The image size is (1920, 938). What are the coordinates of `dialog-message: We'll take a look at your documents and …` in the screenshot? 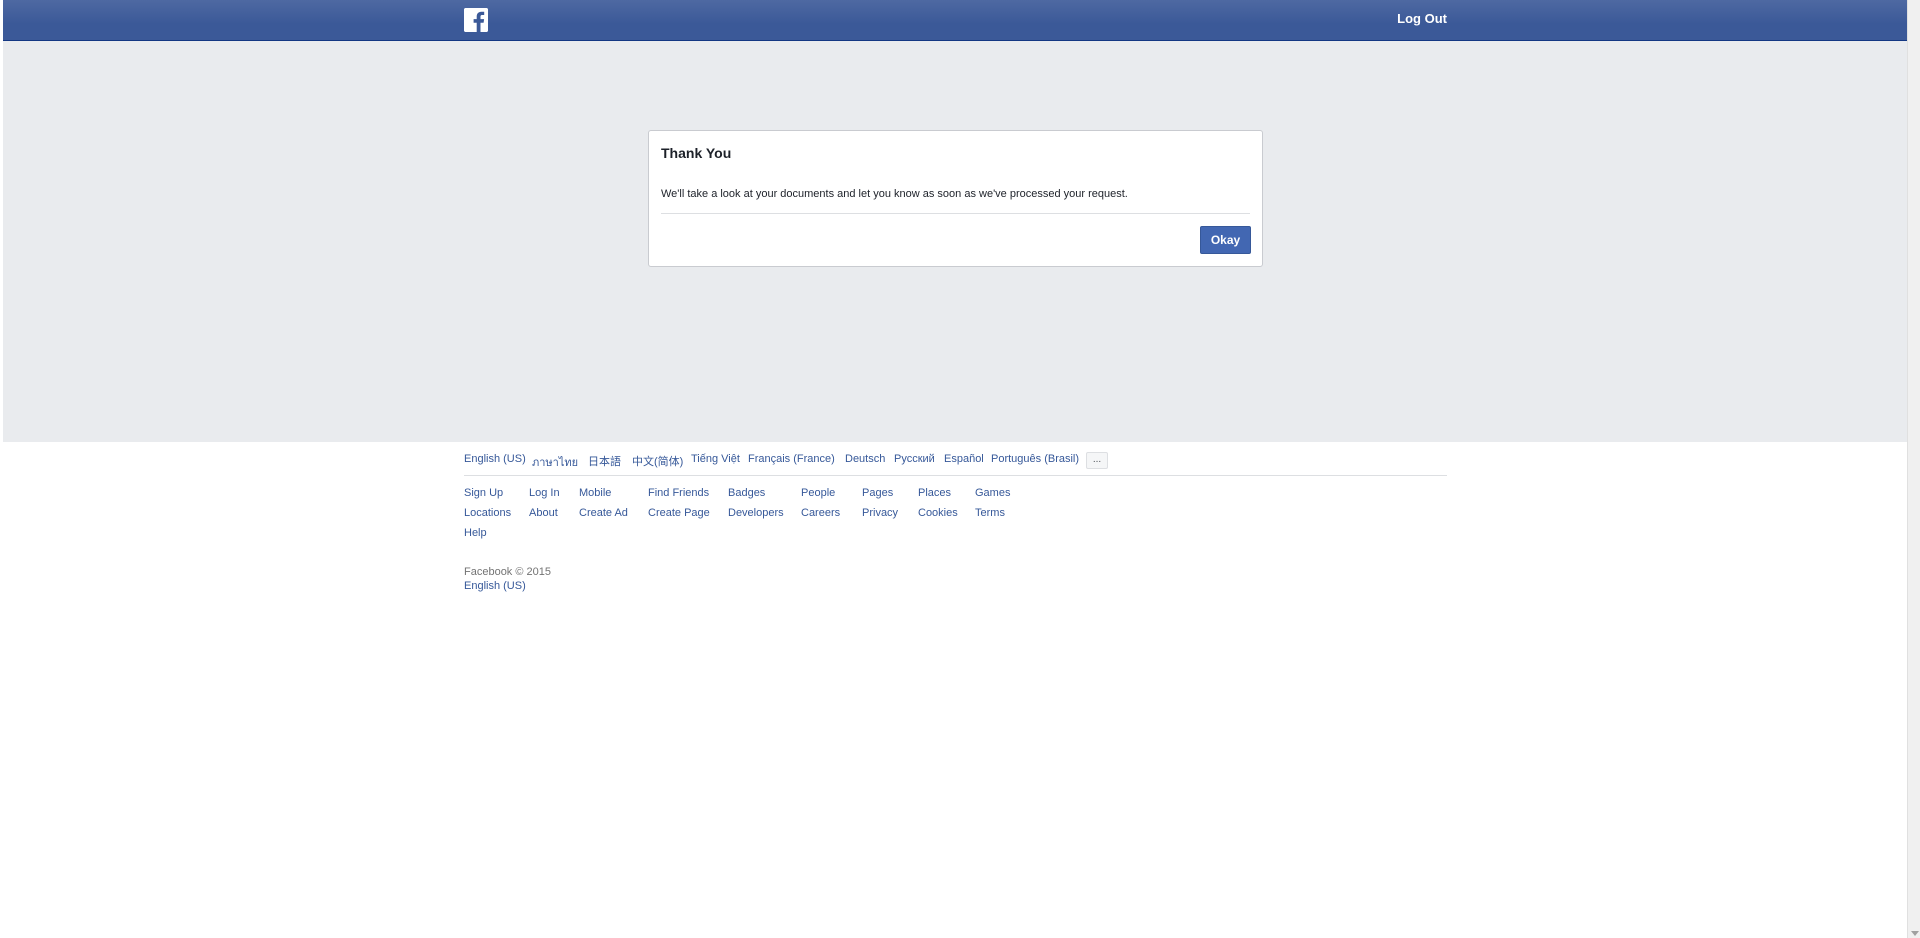 It's located at (894, 194).